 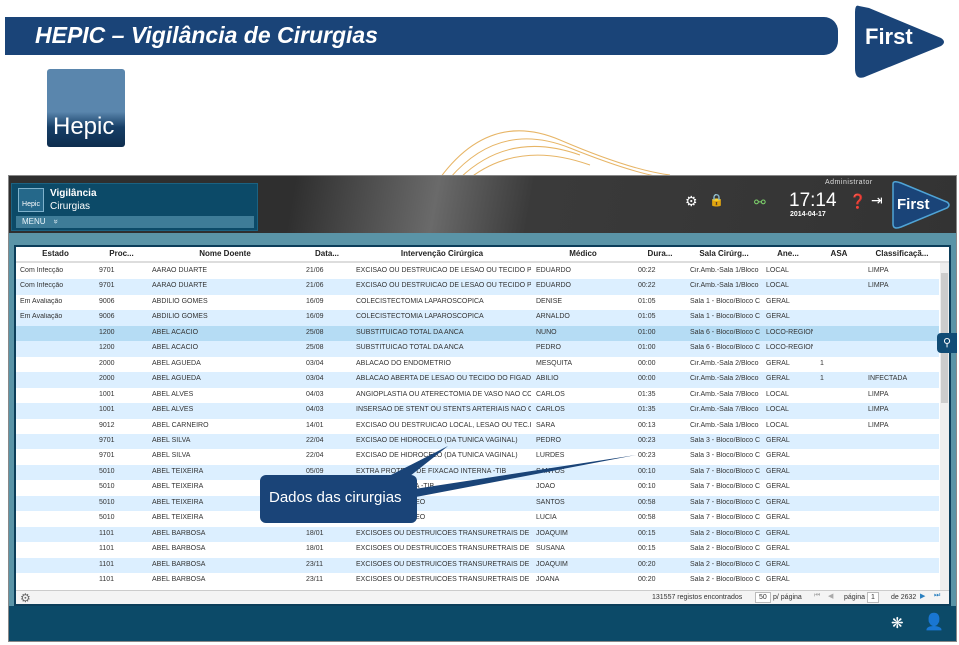 I want to click on cell-intervencao: SUBSTITUICAO TOTAL DA ANCA, so click(x=410, y=348).